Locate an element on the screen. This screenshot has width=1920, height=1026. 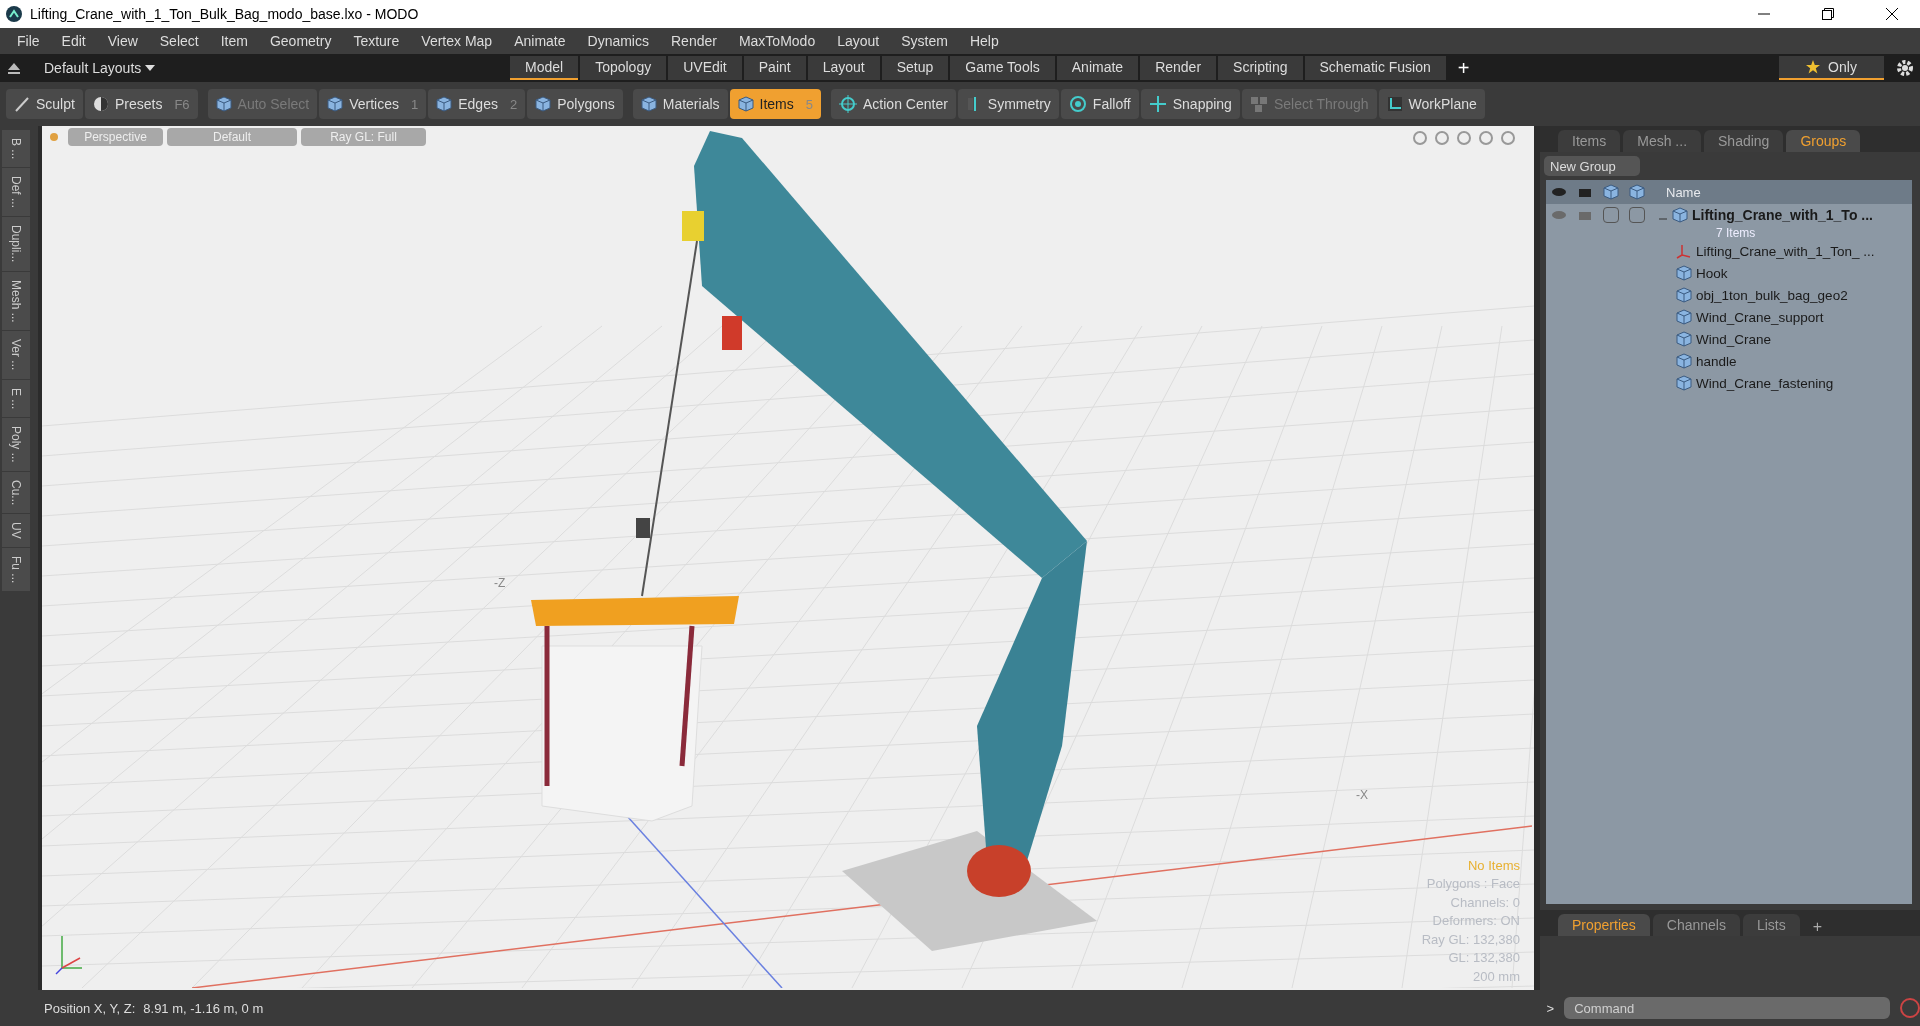
target-icon is located at coordinates (1077, 104).